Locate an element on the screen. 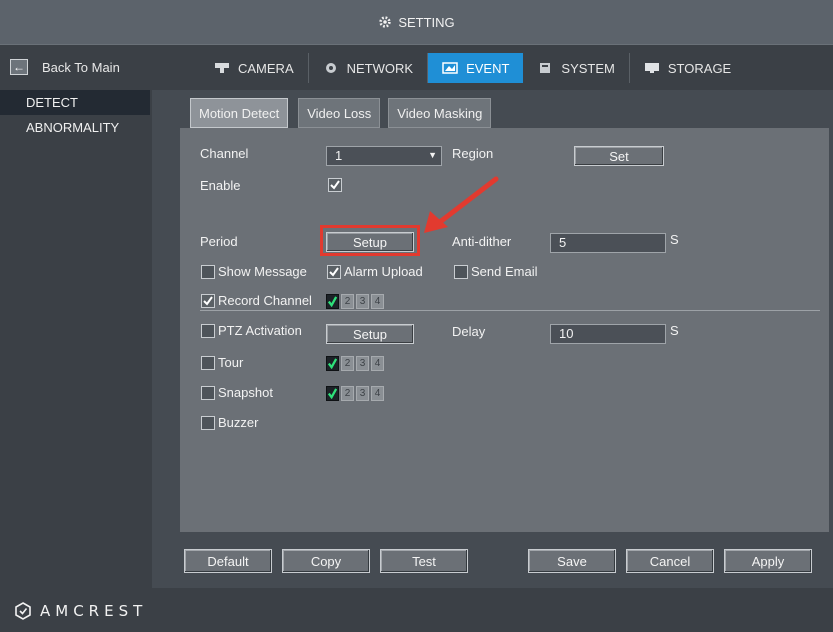  chevron-down-icon: ▼ is located at coordinates (432, 155).